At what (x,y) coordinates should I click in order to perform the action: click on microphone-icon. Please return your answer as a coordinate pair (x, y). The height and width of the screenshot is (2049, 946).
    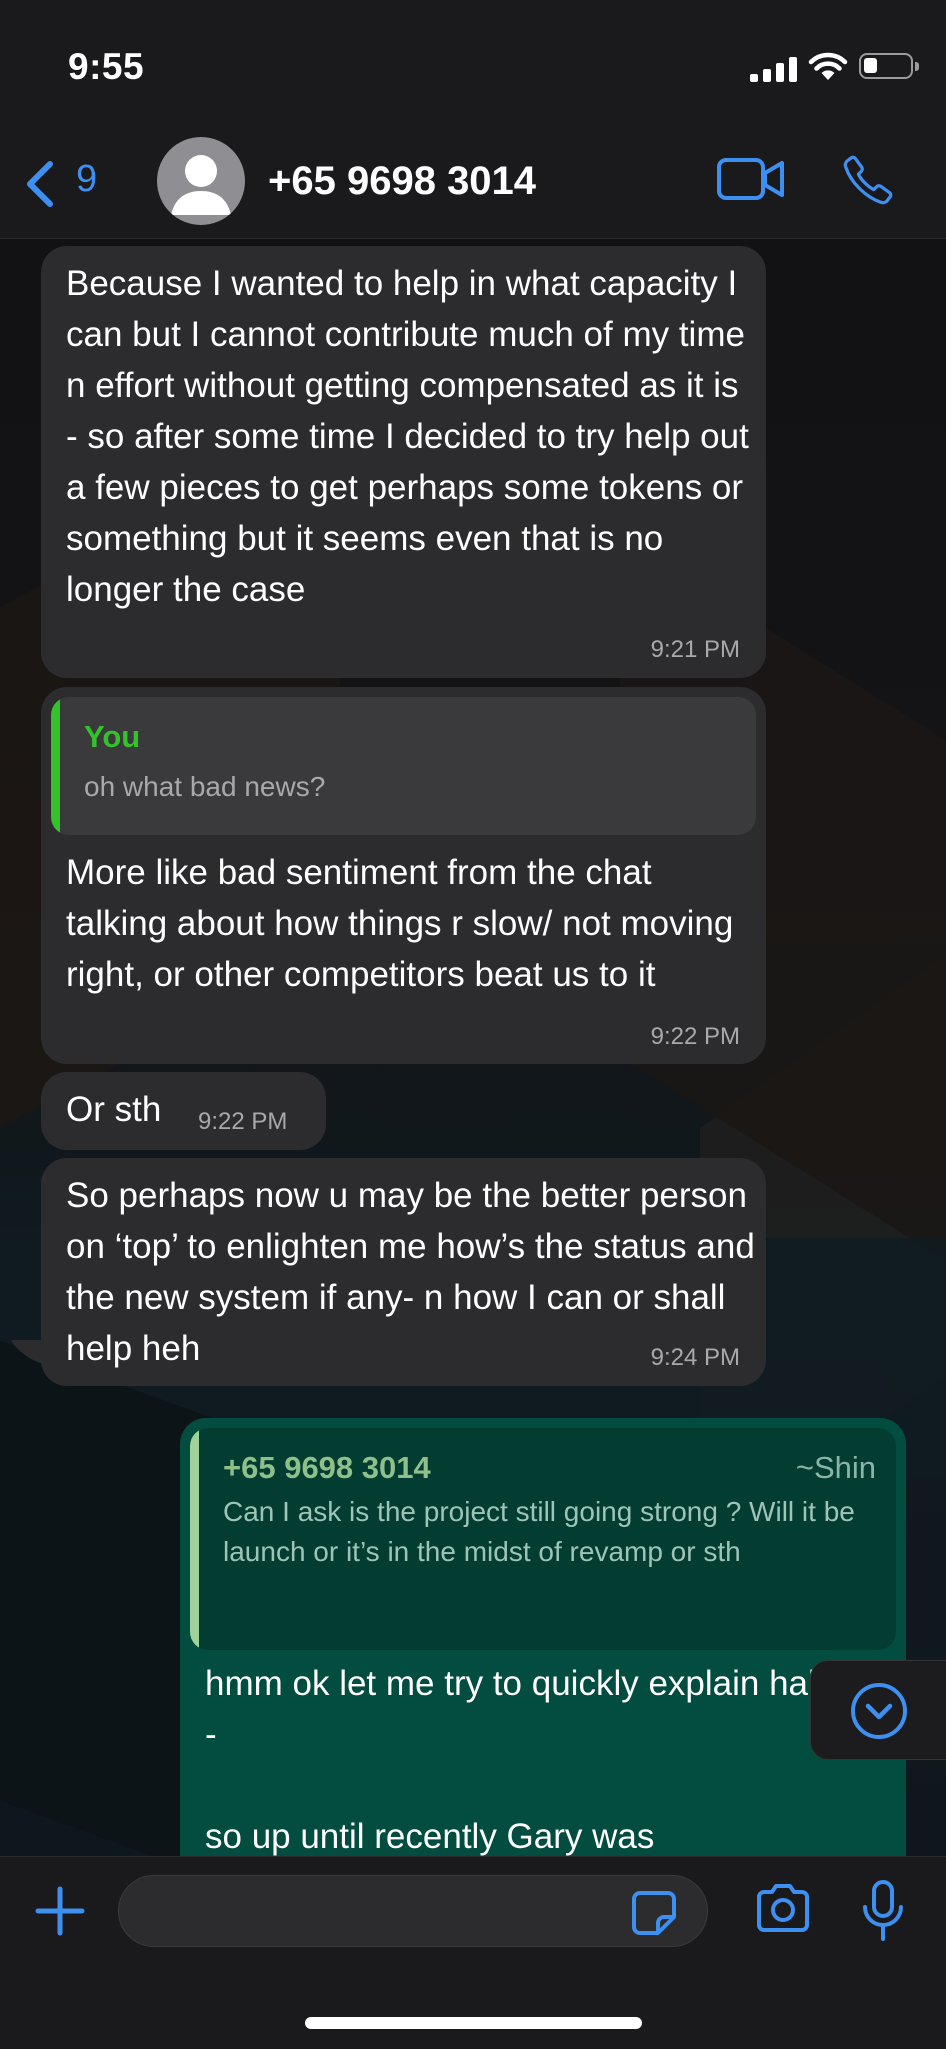
    Looking at the image, I should click on (883, 1911).